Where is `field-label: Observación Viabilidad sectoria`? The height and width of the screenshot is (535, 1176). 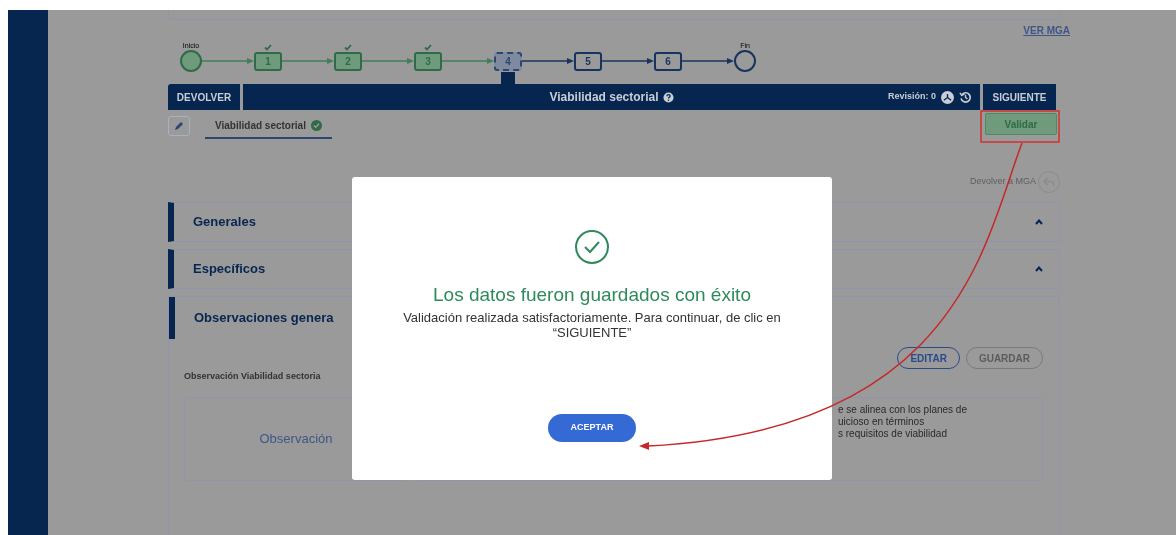
field-label: Observación Viabilidad sectoria is located at coordinates (253, 376).